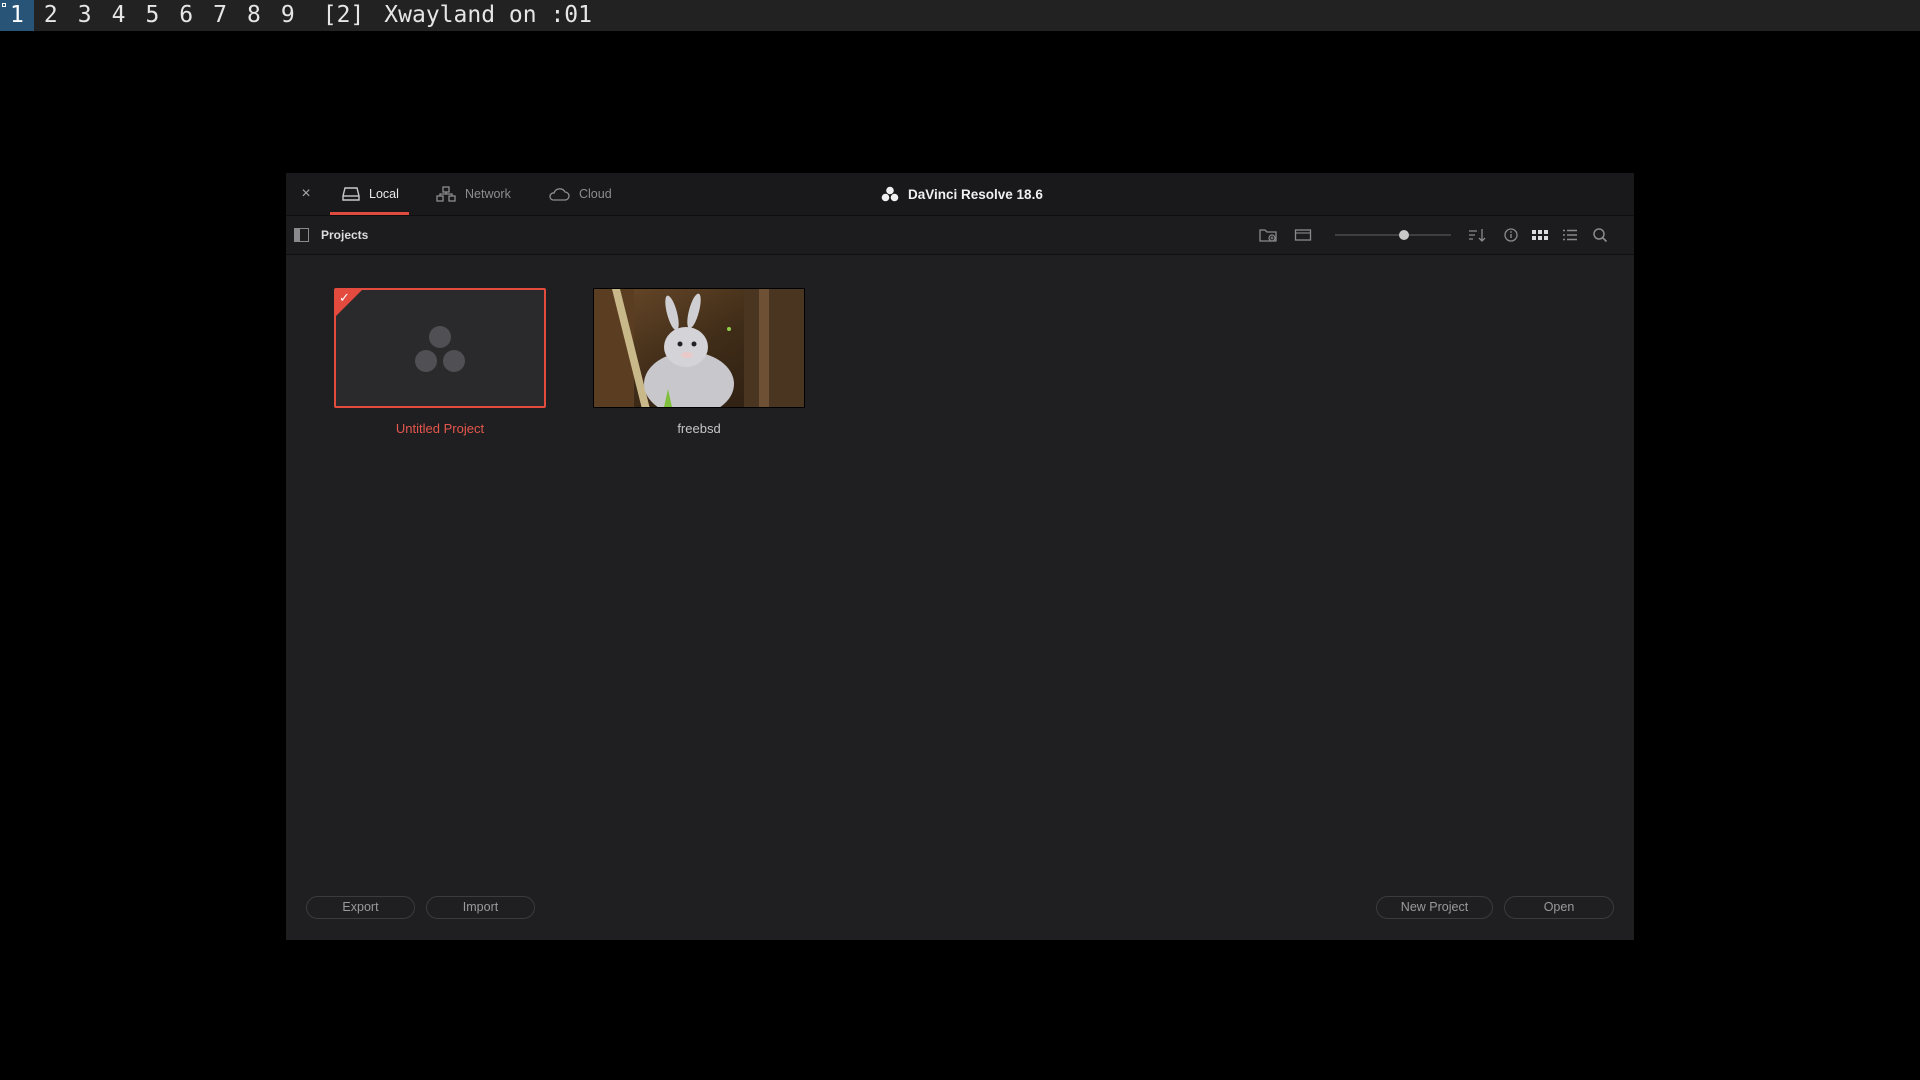 This screenshot has width=1920, height=1080. What do you see at coordinates (890, 194) in the screenshot?
I see `davinci-logo-icon` at bounding box center [890, 194].